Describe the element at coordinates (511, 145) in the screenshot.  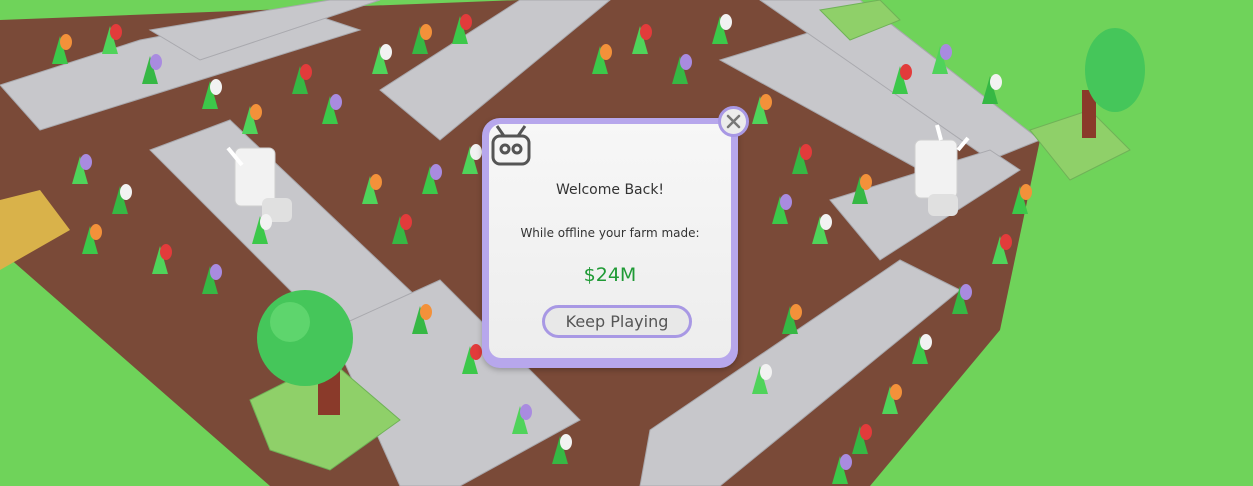
I see `robot-icon` at that location.